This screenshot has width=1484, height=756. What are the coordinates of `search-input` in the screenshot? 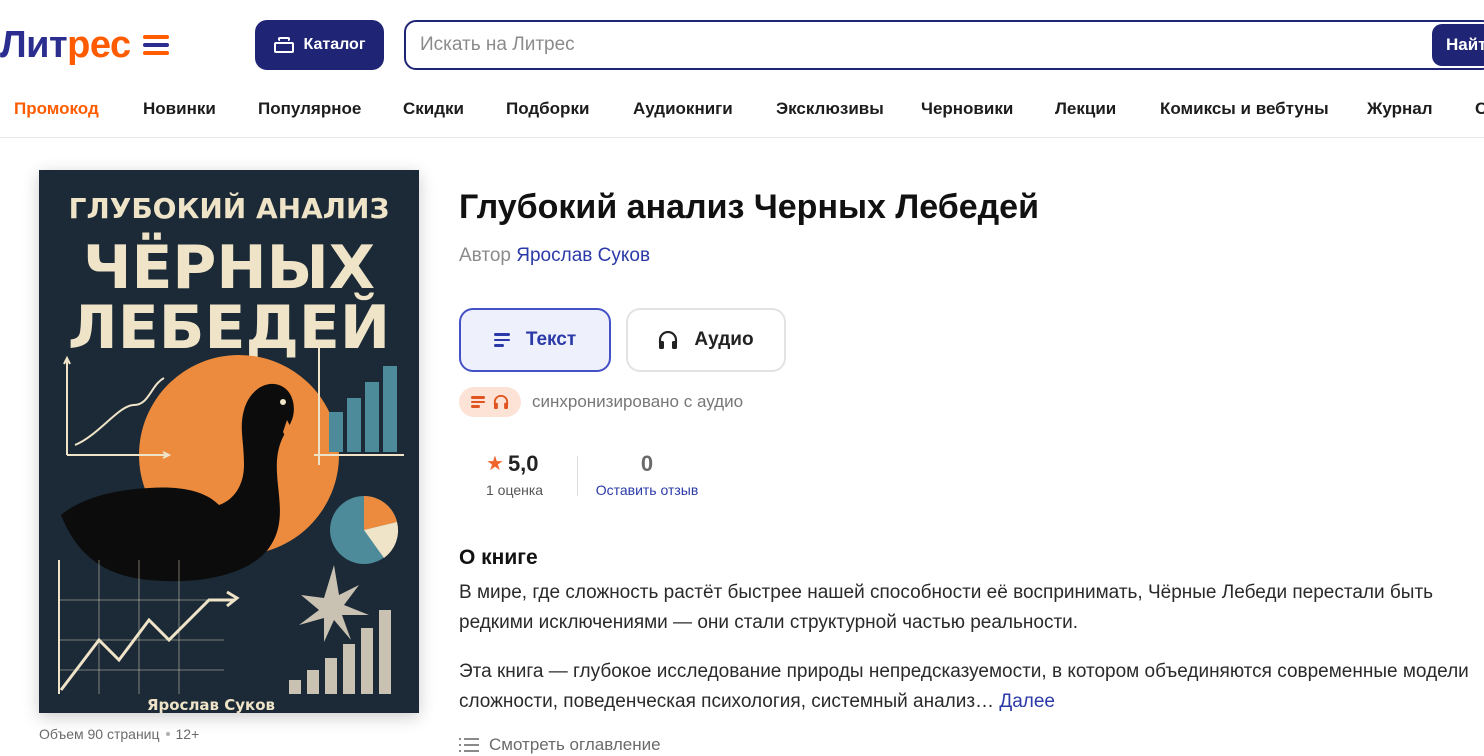 It's located at (906, 45).